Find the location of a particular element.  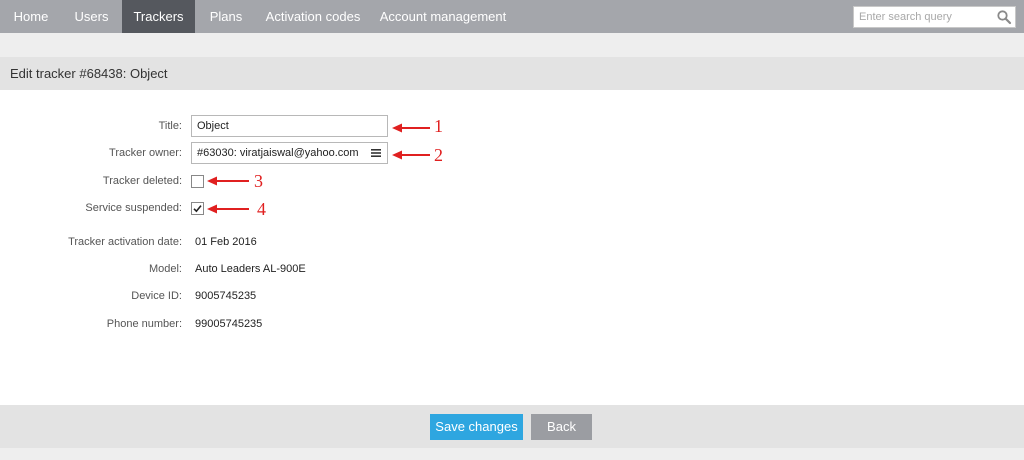

tracker-deleted-checkbox is located at coordinates (197, 181).